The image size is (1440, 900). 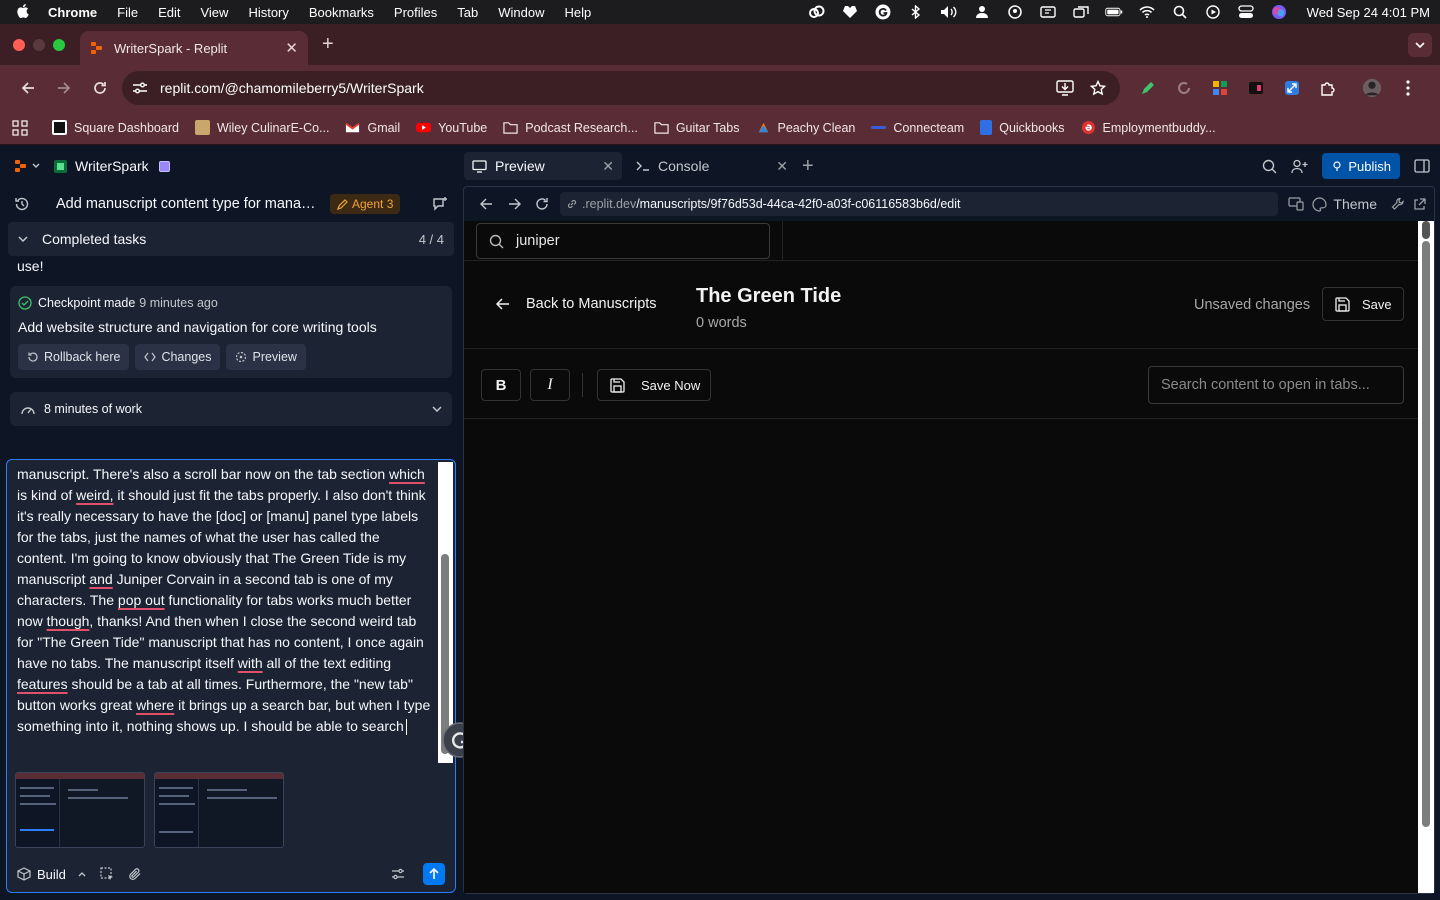 What do you see at coordinates (467, 12) in the screenshot?
I see `menu-tab: Tab` at bounding box center [467, 12].